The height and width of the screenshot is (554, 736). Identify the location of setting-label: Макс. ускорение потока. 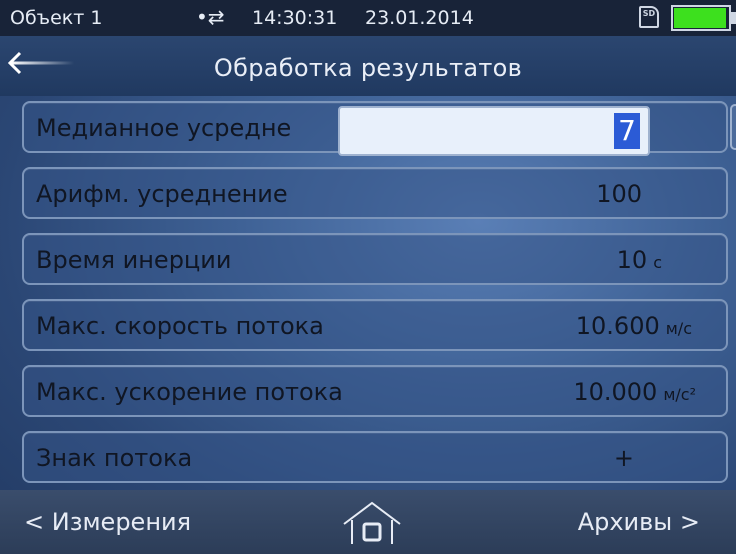
(189, 392).